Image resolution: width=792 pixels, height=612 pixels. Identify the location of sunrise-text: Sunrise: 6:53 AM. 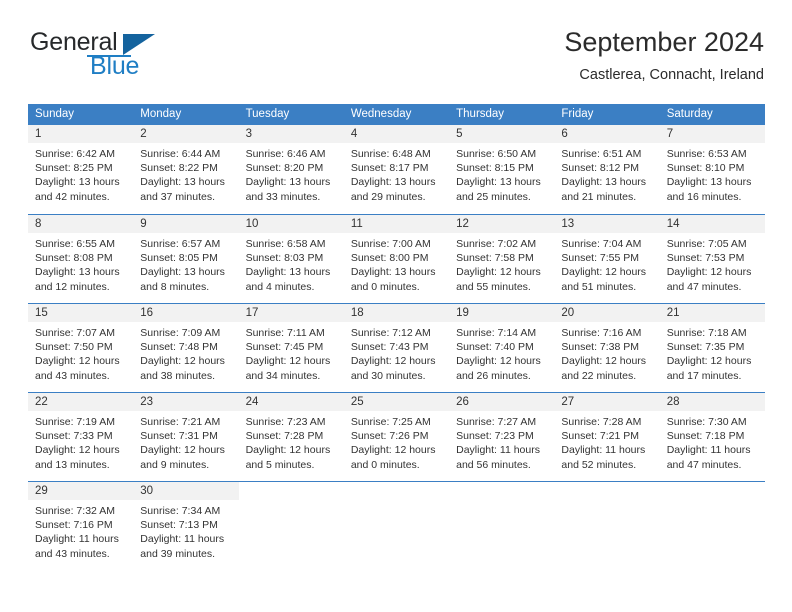
(706, 154).